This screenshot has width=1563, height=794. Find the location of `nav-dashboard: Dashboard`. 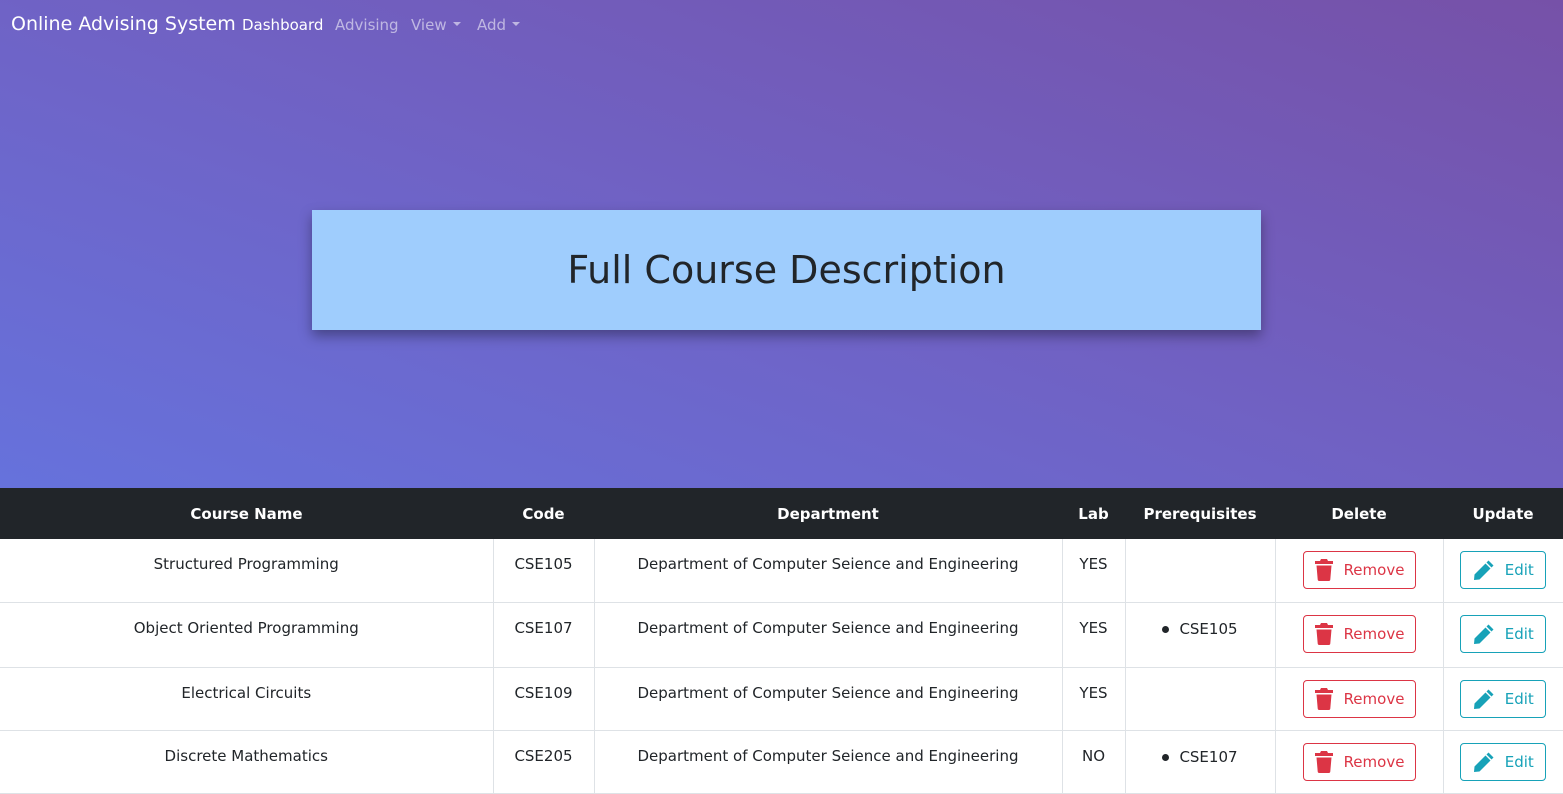

nav-dashboard: Dashboard is located at coordinates (282, 25).